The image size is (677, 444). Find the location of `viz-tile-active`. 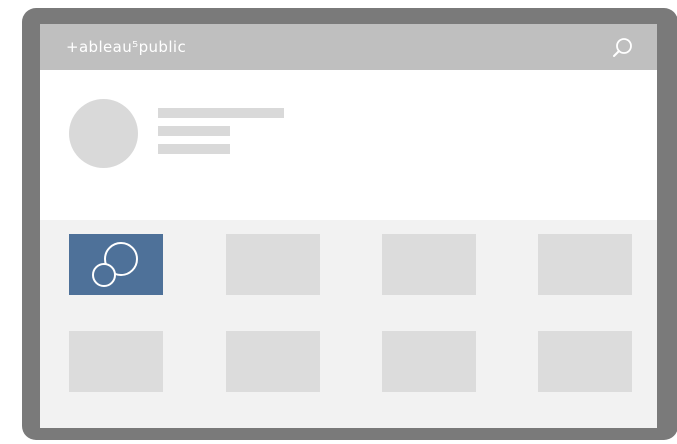

viz-tile-active is located at coordinates (116, 264).